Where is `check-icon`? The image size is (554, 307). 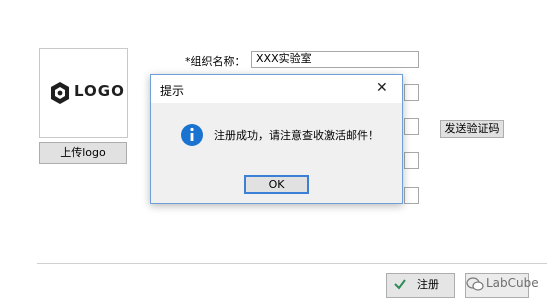 check-icon is located at coordinates (400, 284).